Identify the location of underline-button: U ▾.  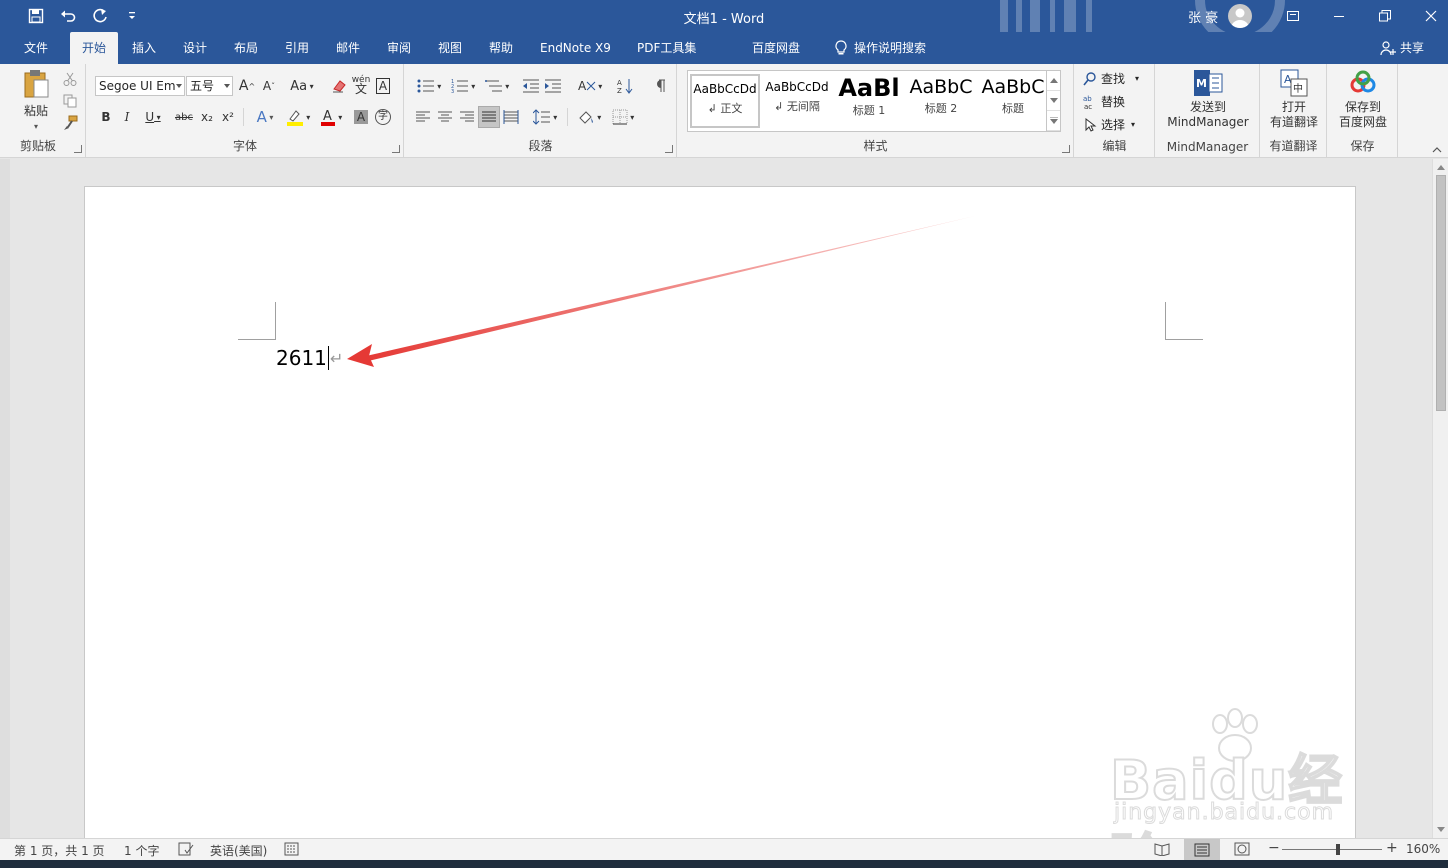
(153, 117).